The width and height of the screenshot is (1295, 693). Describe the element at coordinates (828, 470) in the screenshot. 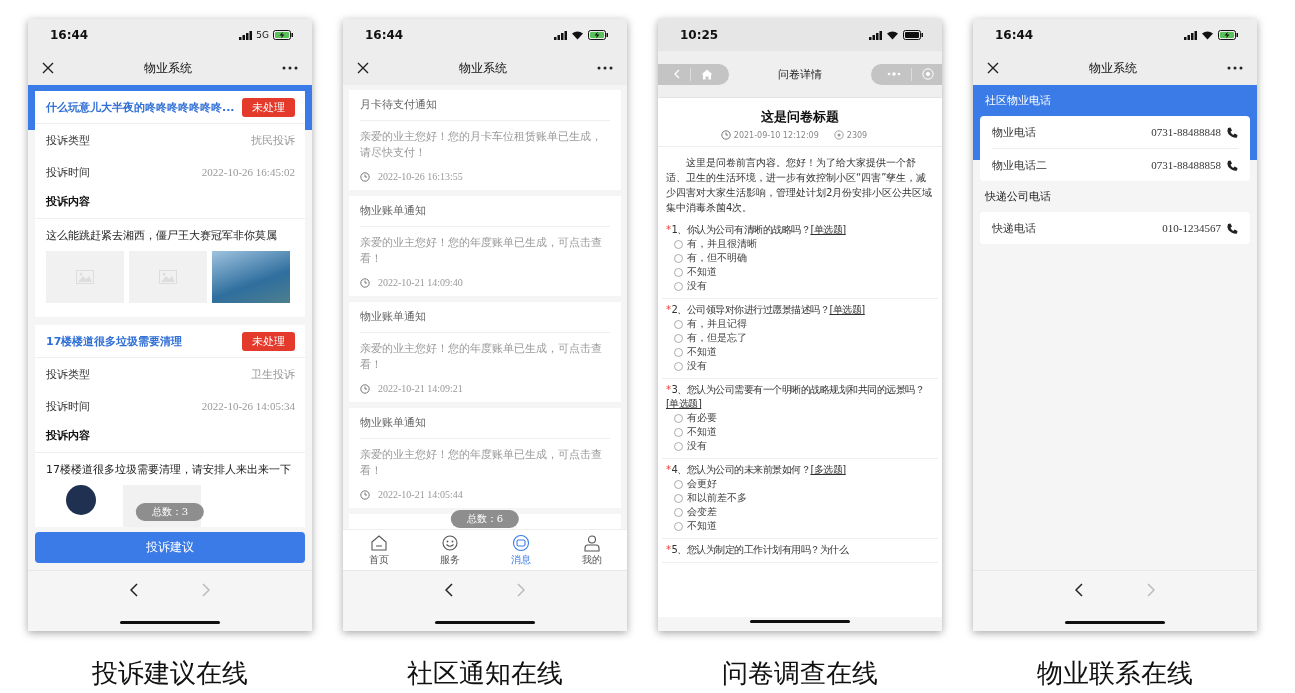

I see `question-type: [多选题]` at that location.